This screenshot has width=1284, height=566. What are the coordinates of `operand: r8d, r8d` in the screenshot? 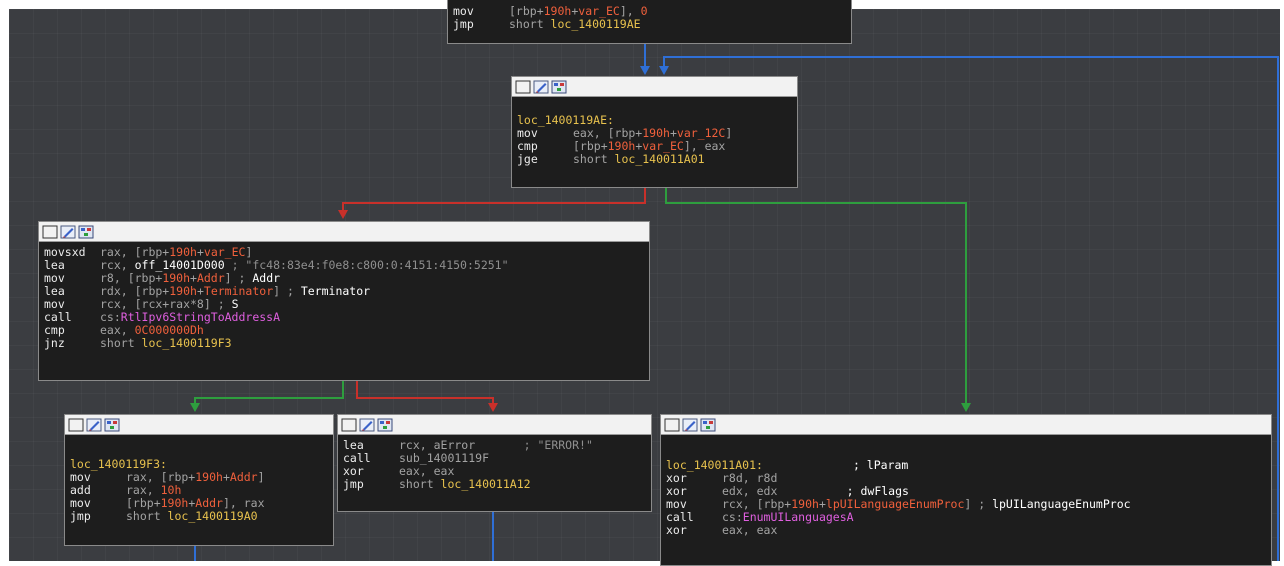 It's located at (750, 478).